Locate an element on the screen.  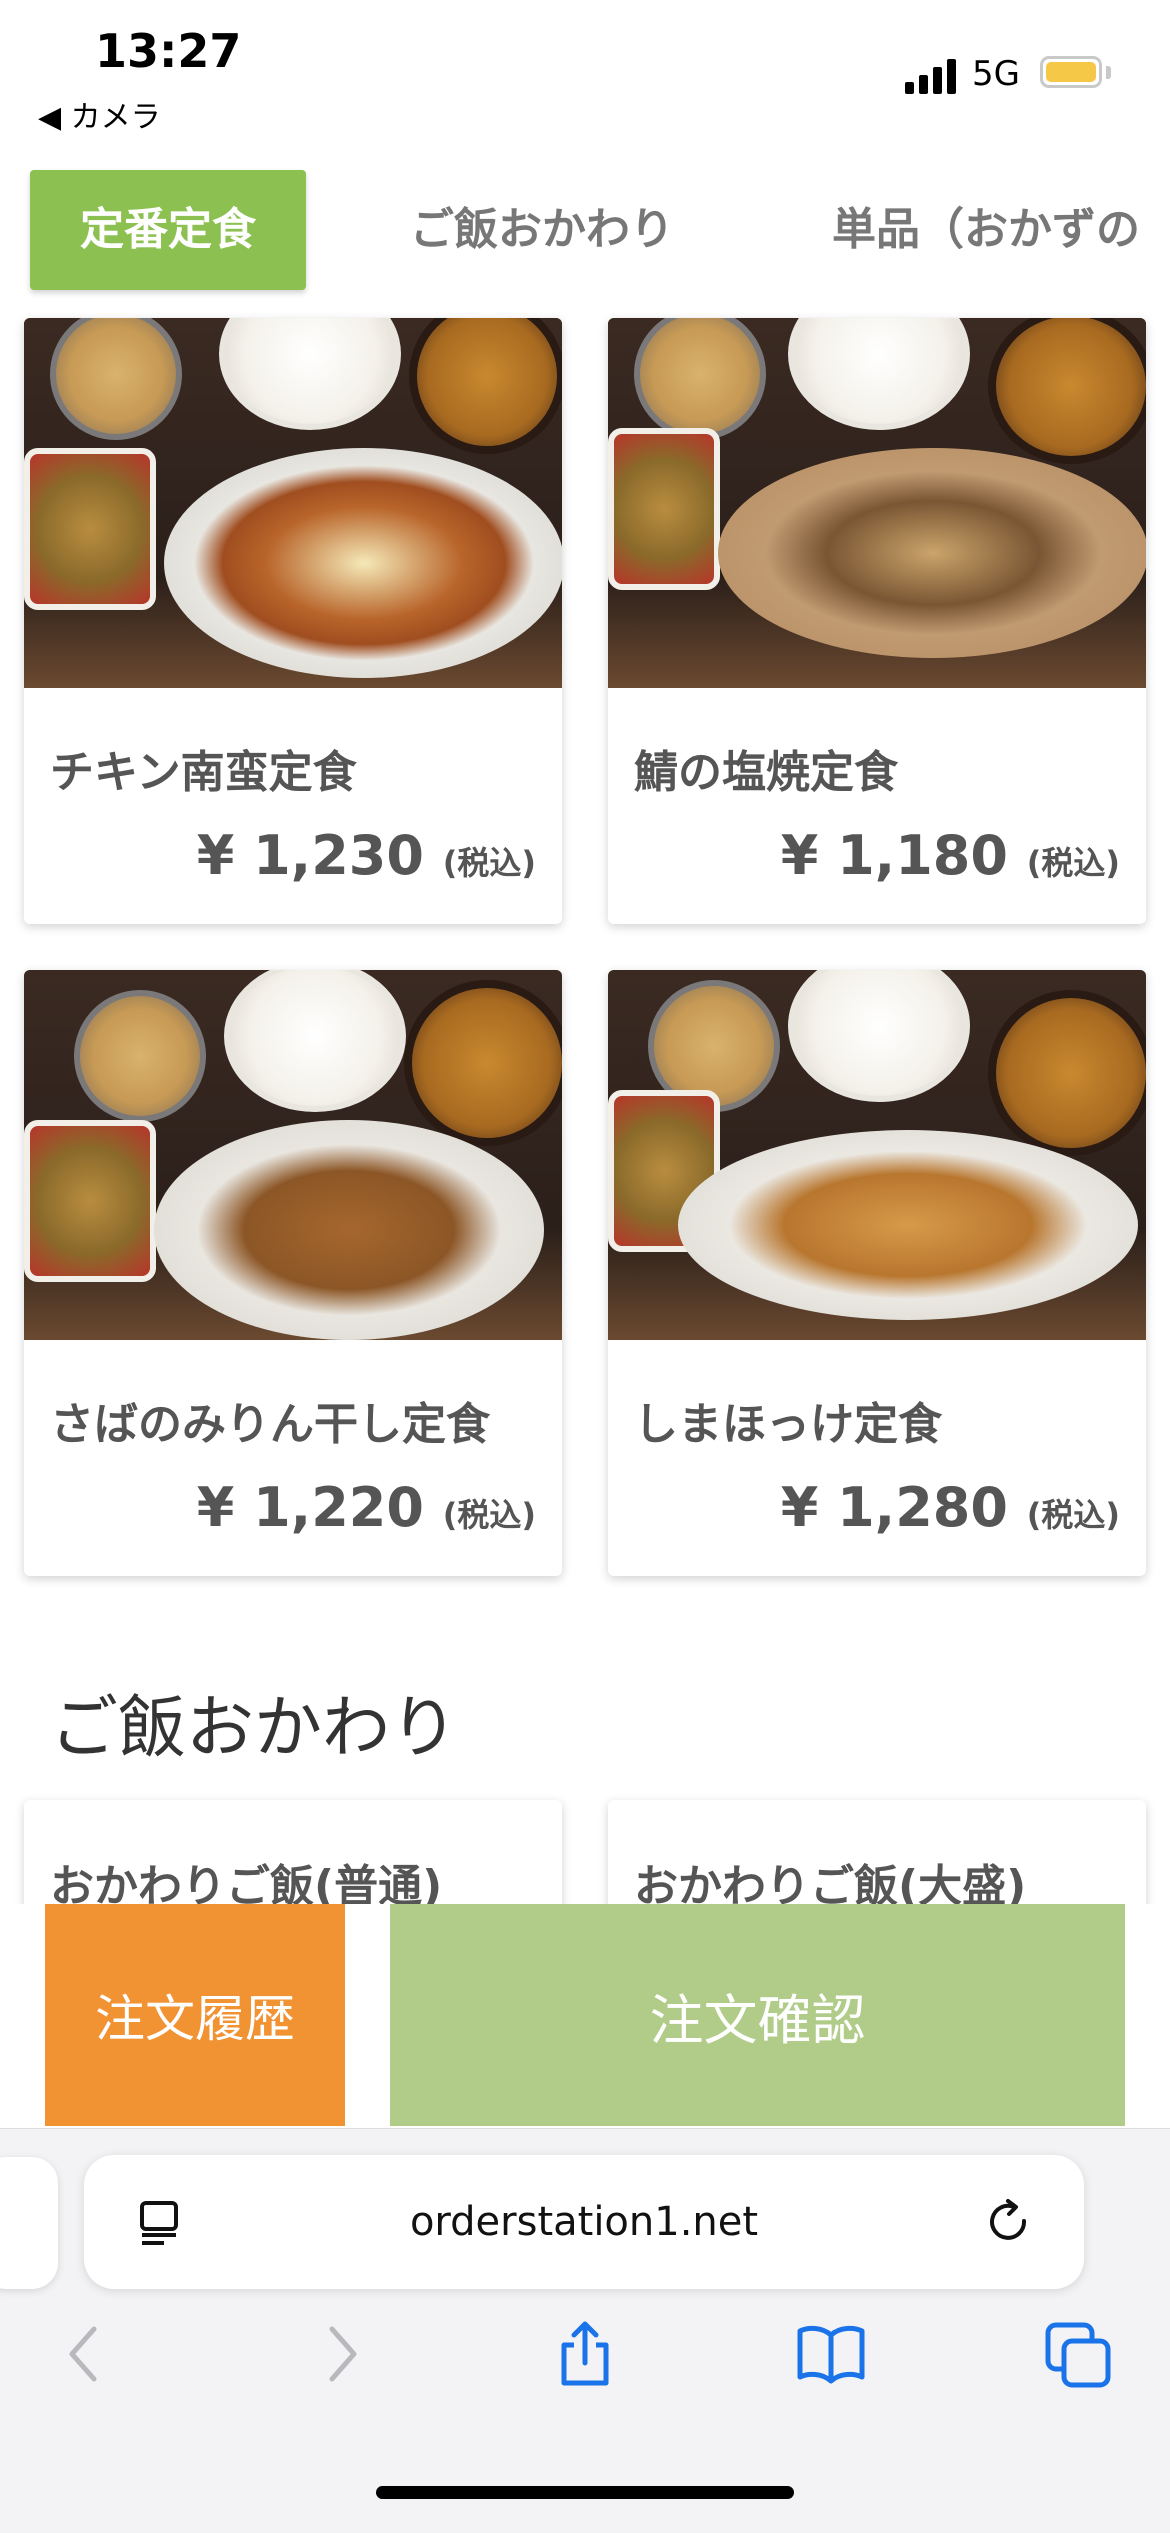
order-confirm-button: 注文確認 is located at coordinates (757, 2015).